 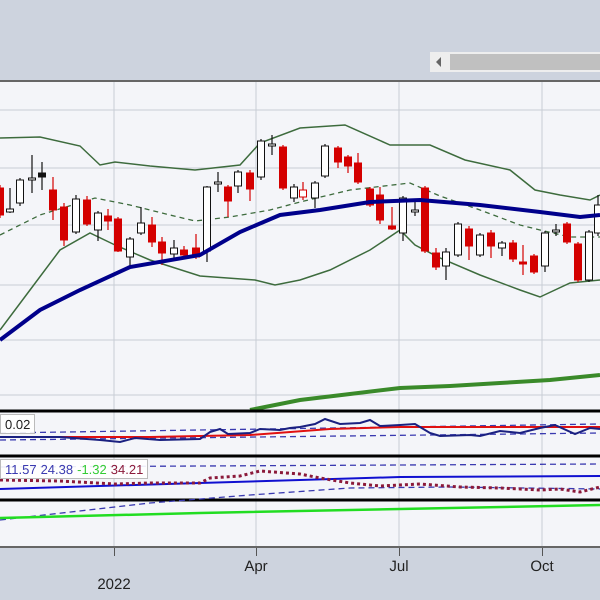 What do you see at coordinates (399, 567) in the screenshot?
I see `axis-label: Jul` at bounding box center [399, 567].